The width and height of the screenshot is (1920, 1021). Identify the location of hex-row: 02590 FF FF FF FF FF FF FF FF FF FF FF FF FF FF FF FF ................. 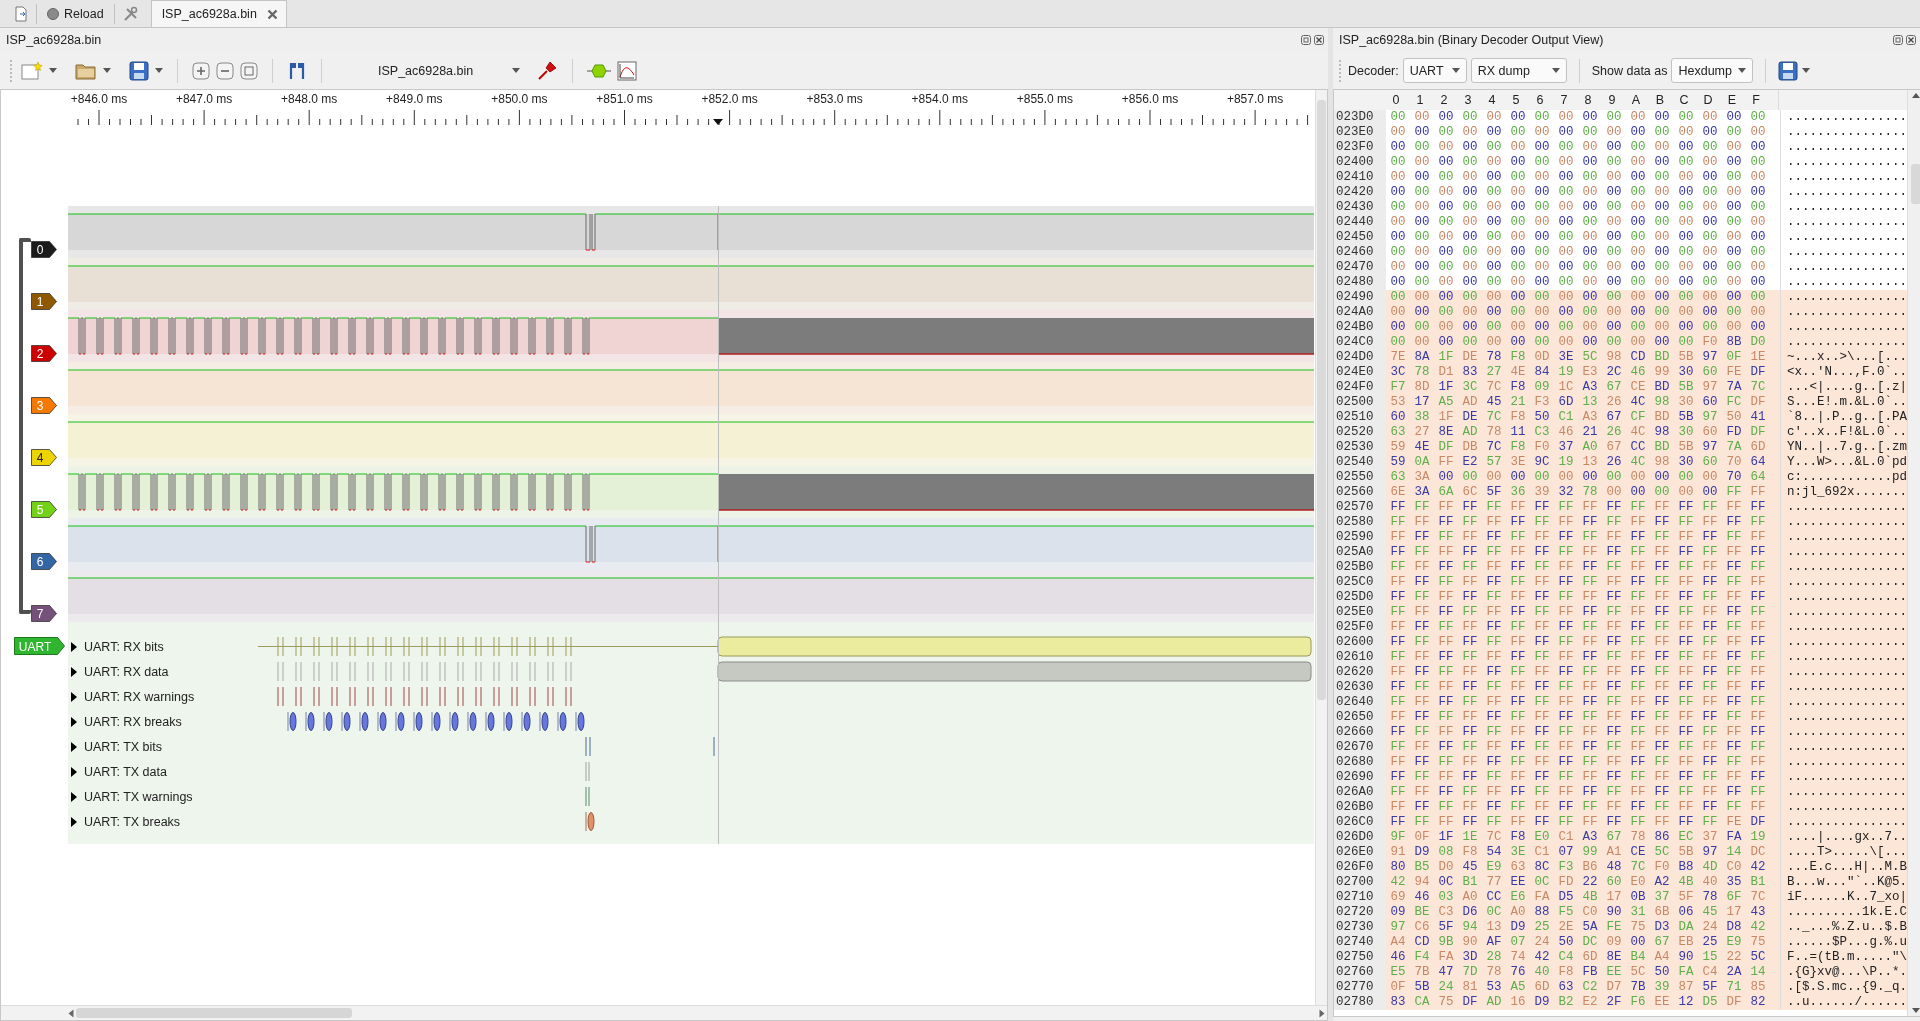
(1621, 537).